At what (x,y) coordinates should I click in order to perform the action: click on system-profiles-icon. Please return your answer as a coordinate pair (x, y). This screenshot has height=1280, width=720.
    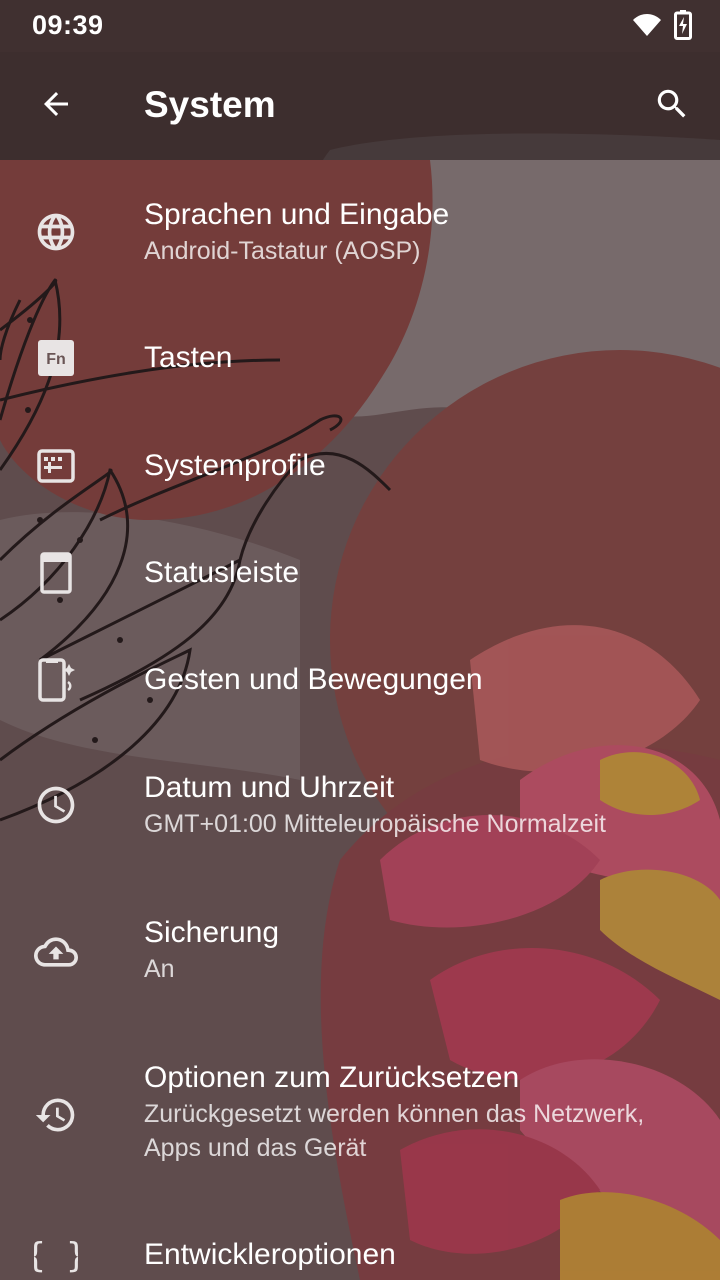
    Looking at the image, I should click on (56, 466).